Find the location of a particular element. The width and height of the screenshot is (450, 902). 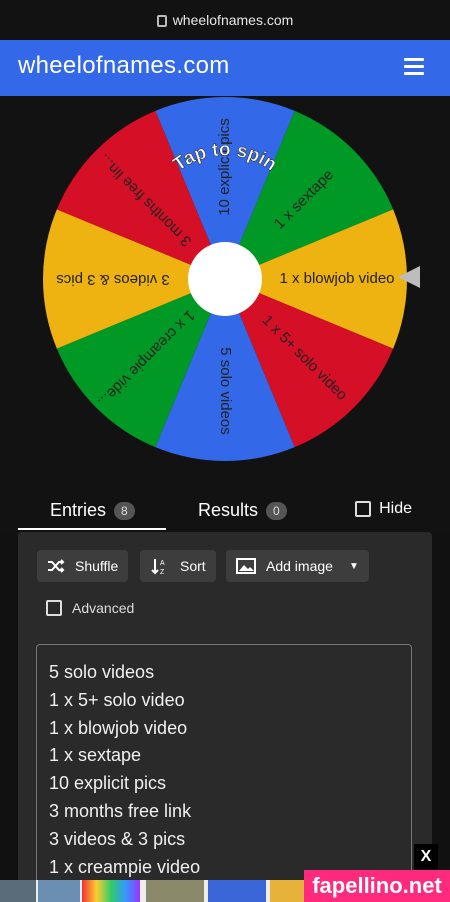

wheel-segment-label: 1 x blowjob video is located at coordinates (336, 278).